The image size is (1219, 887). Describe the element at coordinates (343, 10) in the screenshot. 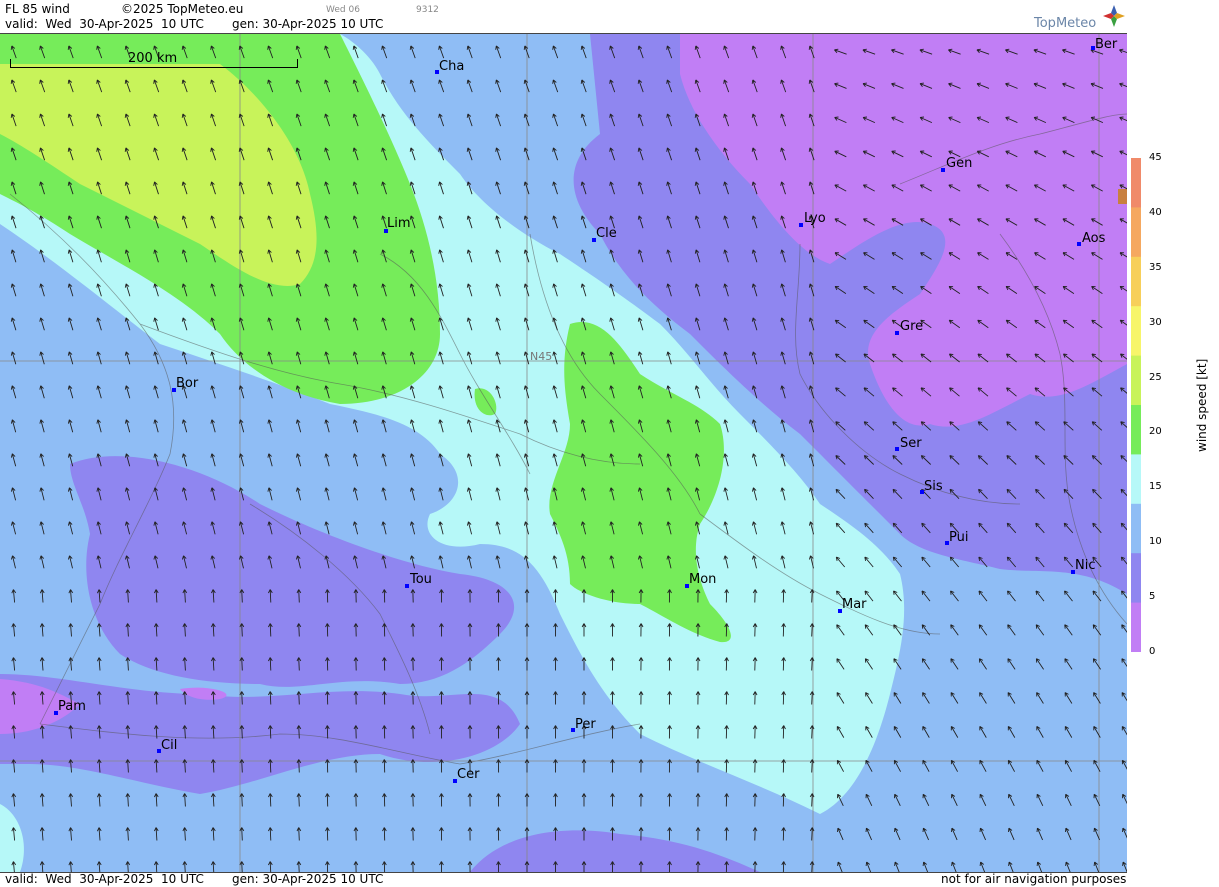

I see `day-code: Wed 06` at that location.